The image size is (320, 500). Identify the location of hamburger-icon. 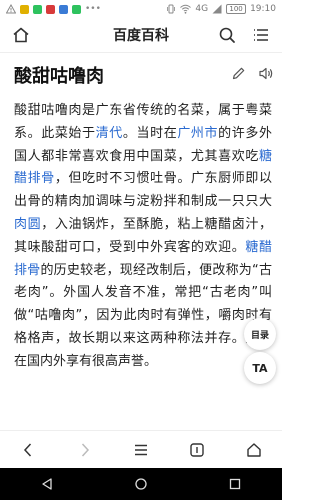
(140, 449).